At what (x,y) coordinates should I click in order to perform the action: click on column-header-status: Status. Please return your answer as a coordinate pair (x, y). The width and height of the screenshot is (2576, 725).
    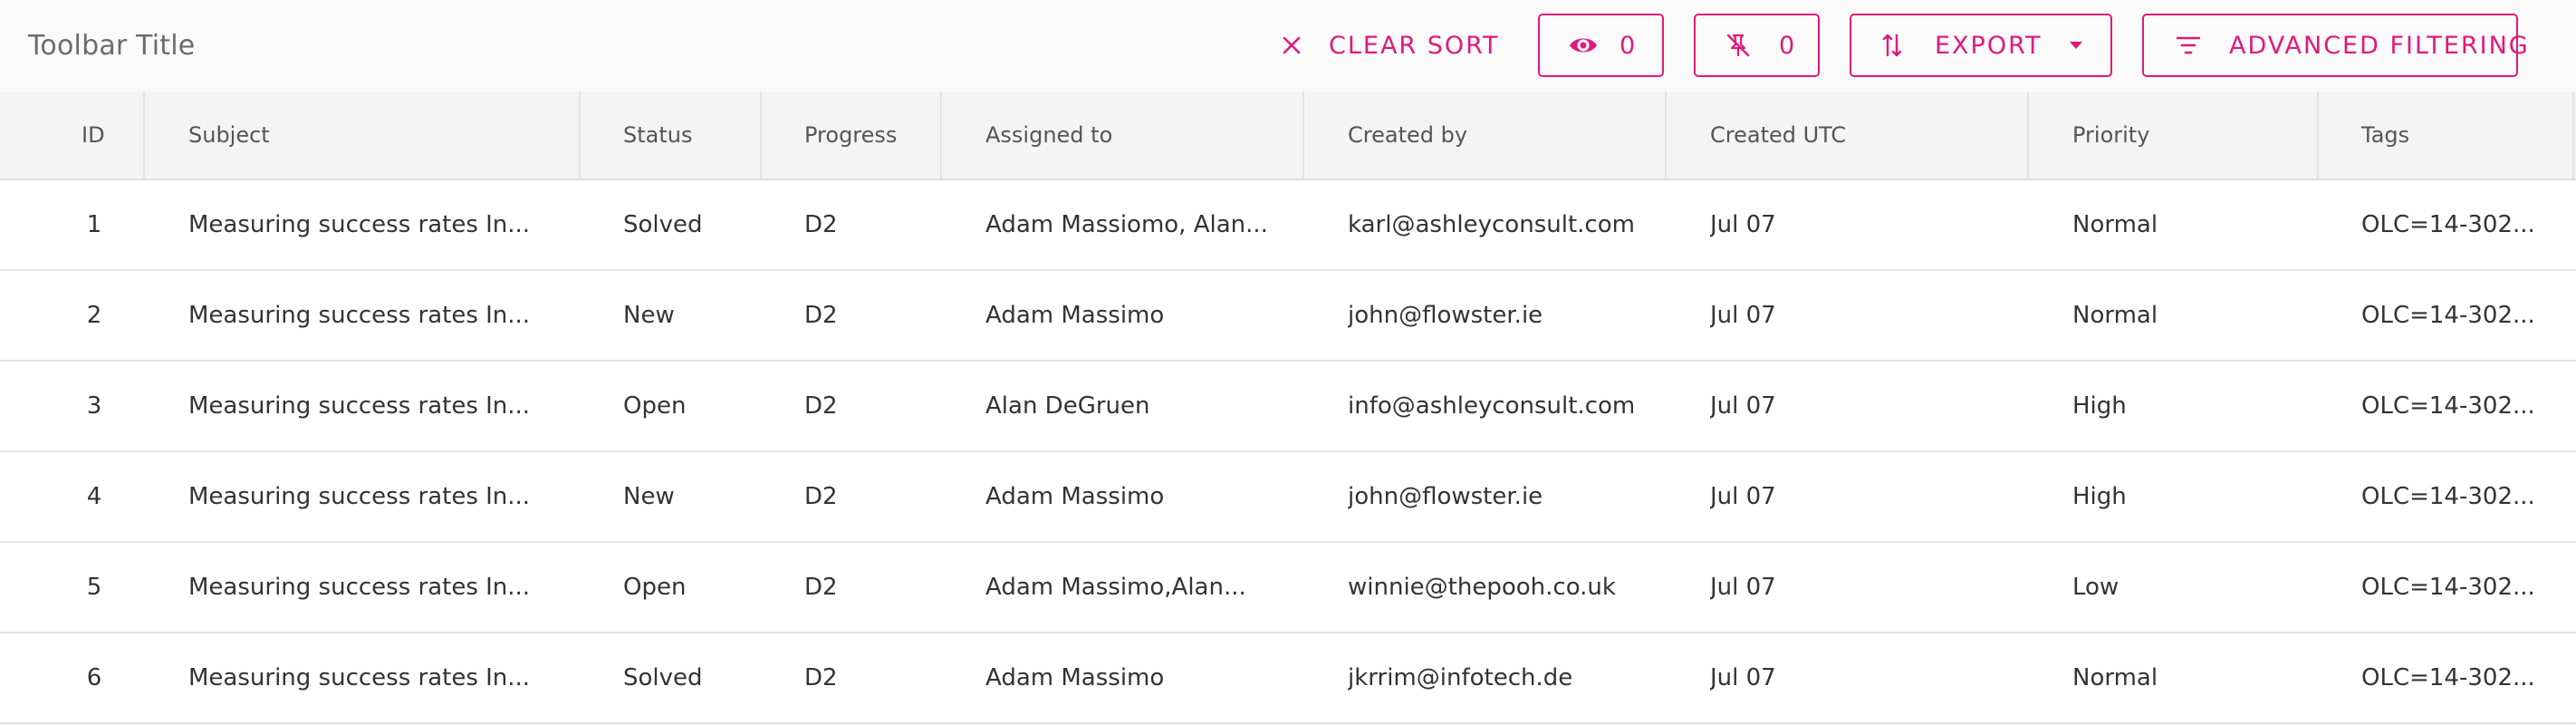
    Looking at the image, I should click on (657, 135).